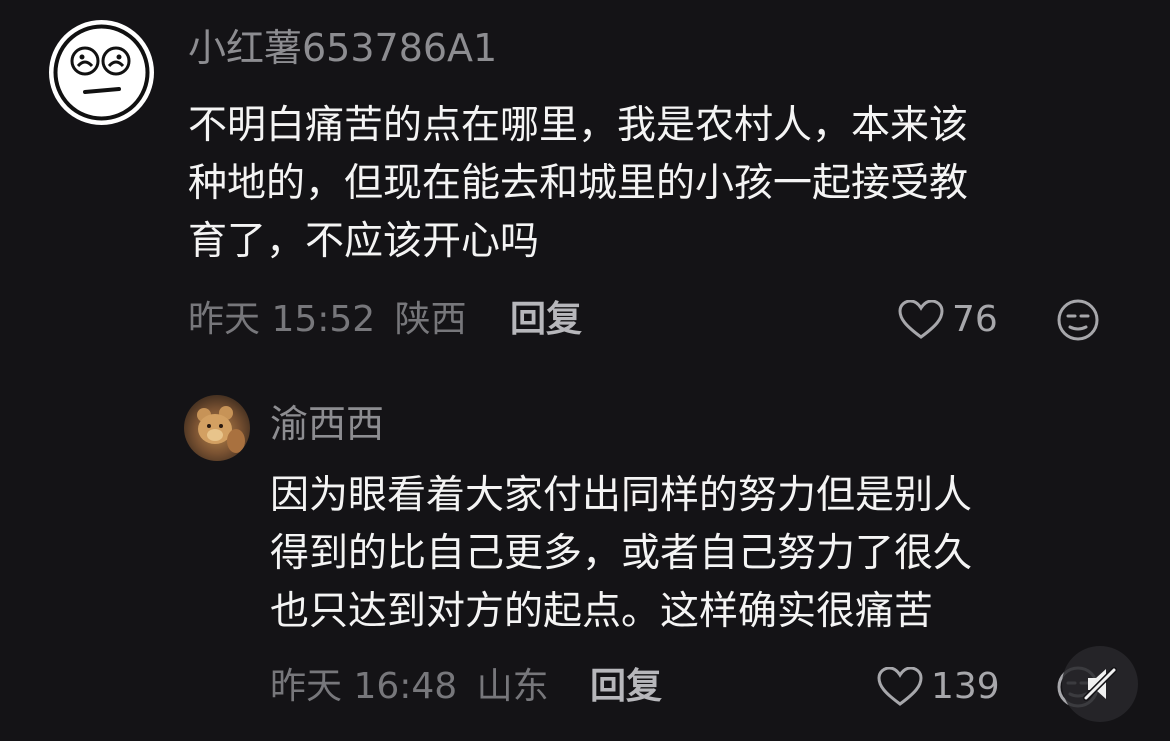  I want to click on comment-2-like-count: 139, so click(965, 686).